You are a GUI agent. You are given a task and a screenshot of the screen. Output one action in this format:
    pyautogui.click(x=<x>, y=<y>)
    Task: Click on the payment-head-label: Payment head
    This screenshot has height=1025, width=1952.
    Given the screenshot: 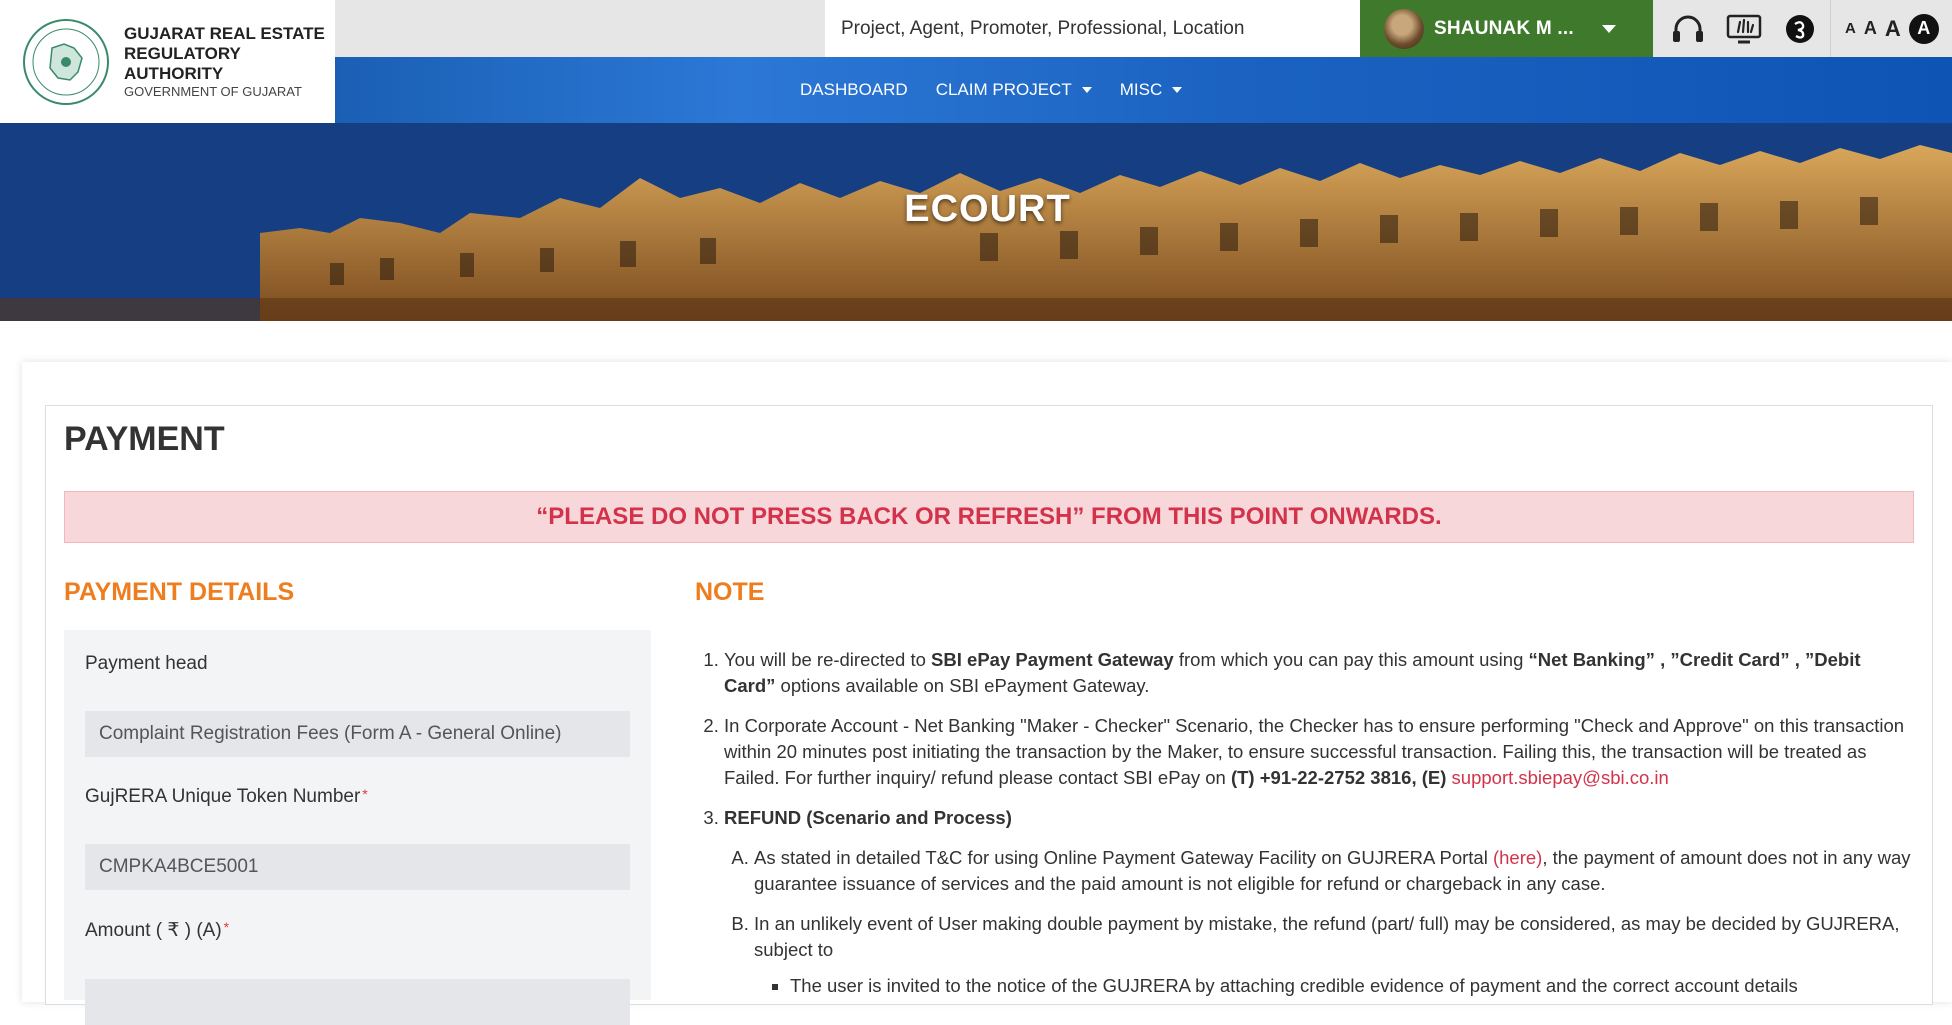 What is the action you would take?
    pyautogui.click(x=146, y=663)
    